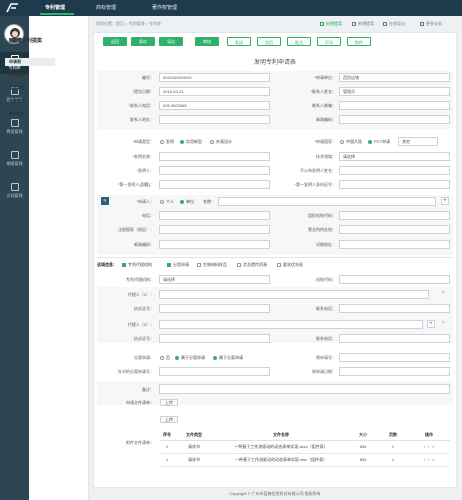 Image resolution: width=462 pixels, height=500 pixels. I want to click on top-tab-patent: 专利管理, so click(55, 7).